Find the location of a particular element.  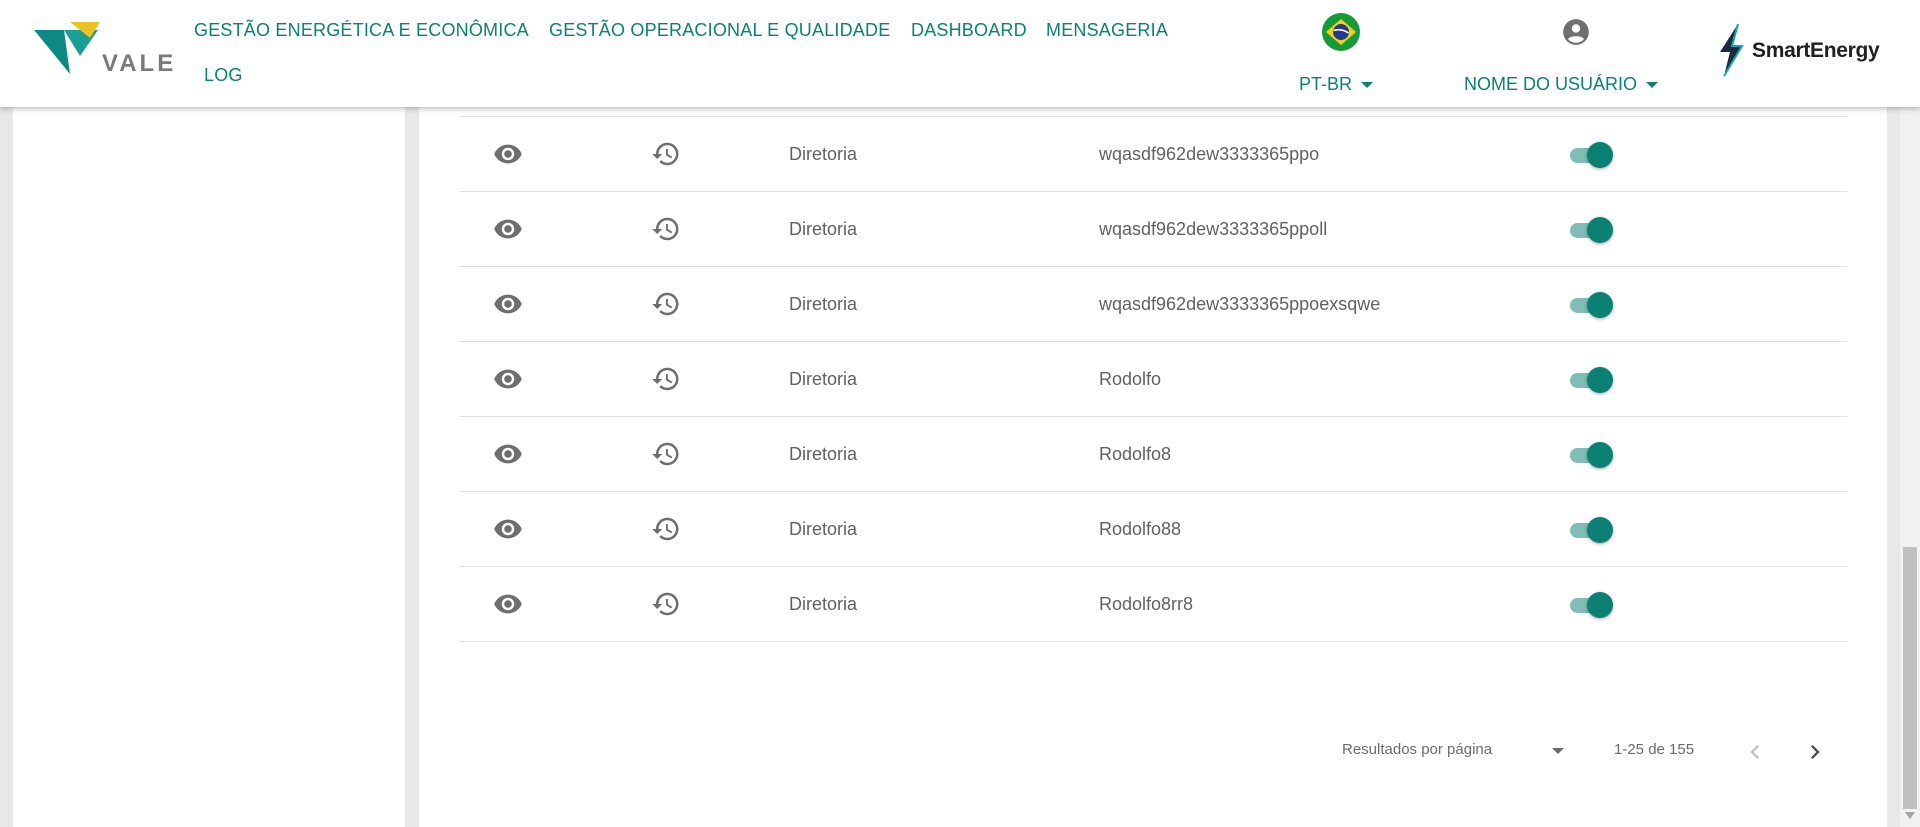

table-row: Diretoria wqasdf962dew3333365ppo is located at coordinates (1153, 154).